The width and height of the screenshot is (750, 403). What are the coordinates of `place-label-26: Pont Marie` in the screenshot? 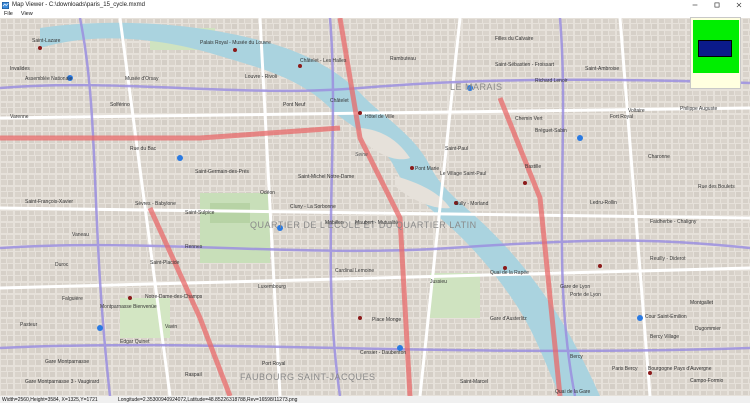 It's located at (427, 169).